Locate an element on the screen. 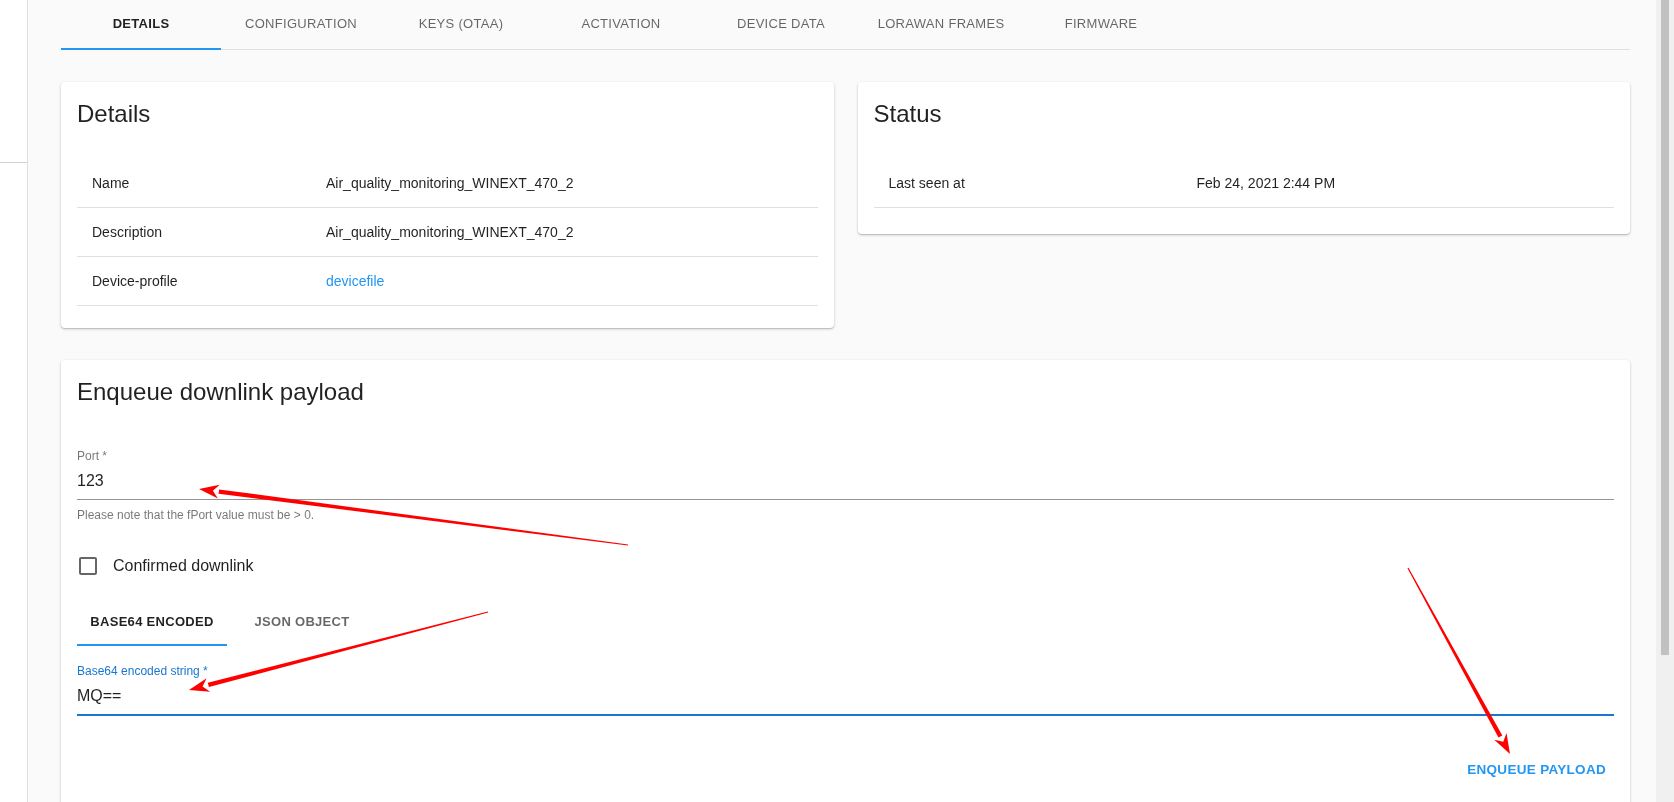  tab: KEYS (OTAA) is located at coordinates (461, 25).